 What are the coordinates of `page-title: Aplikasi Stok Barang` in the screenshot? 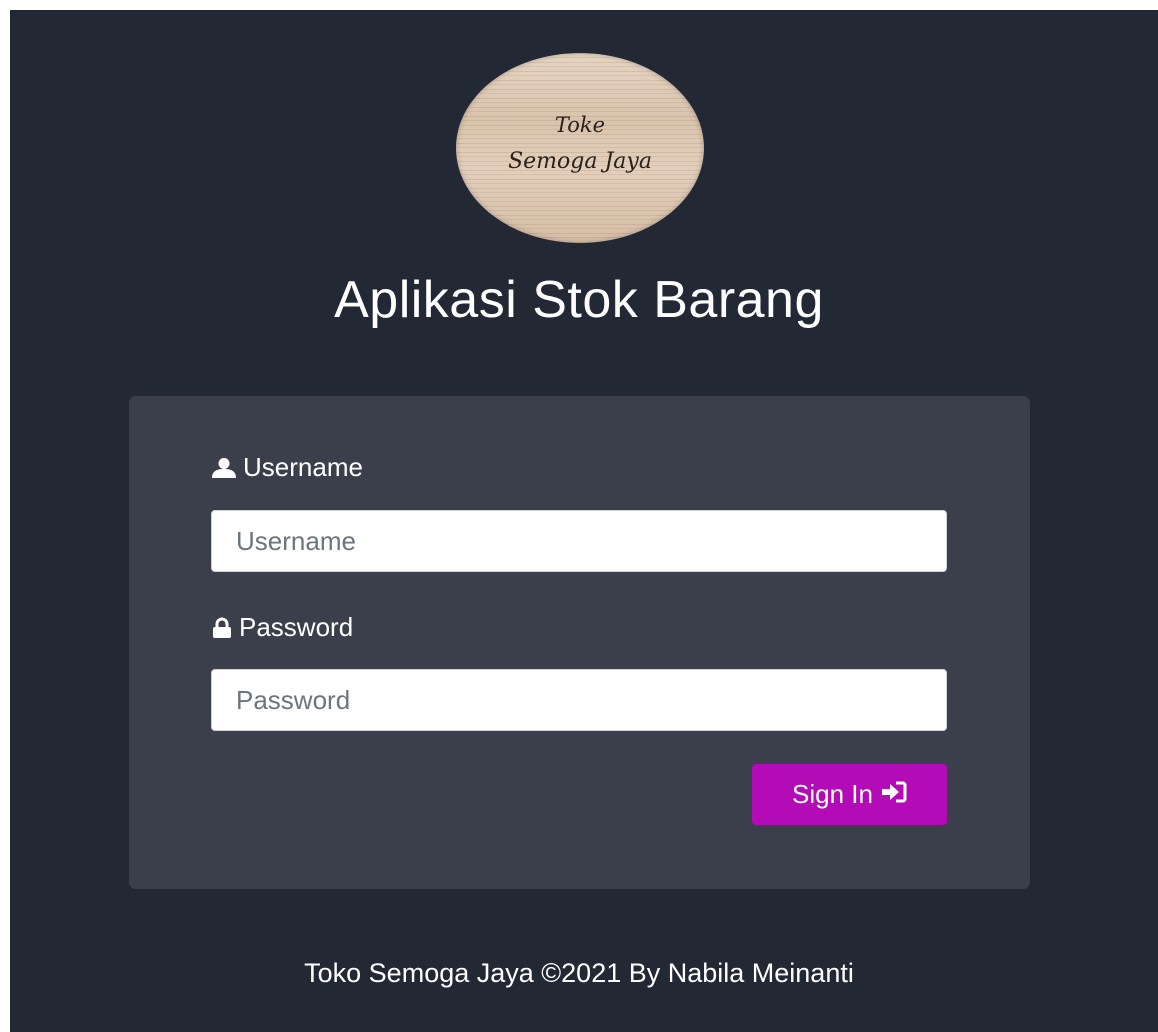 It's located at (579, 300).